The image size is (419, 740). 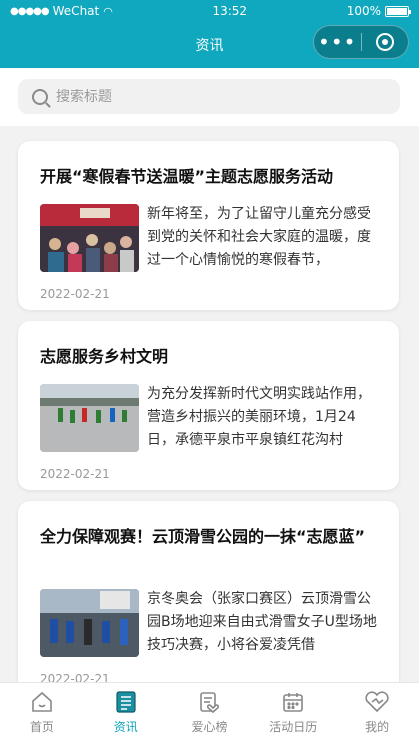 What do you see at coordinates (230, 11) in the screenshot?
I see `status-time: 13:52` at bounding box center [230, 11].